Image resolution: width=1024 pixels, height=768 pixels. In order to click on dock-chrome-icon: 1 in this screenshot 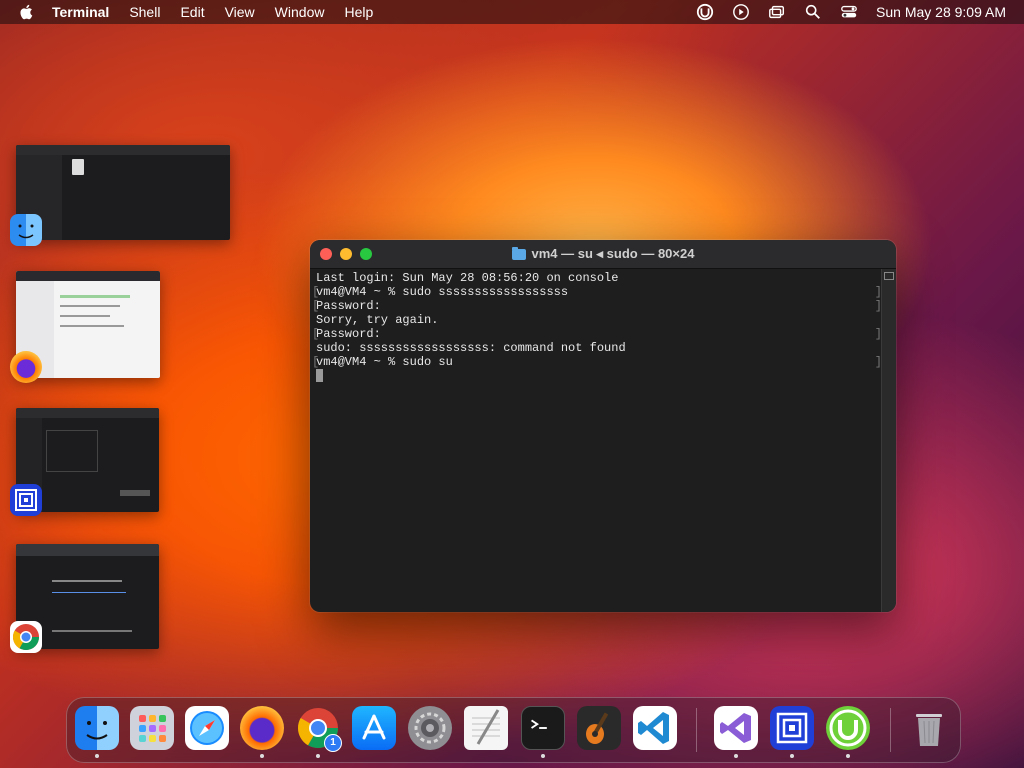, I will do `click(319, 729)`.